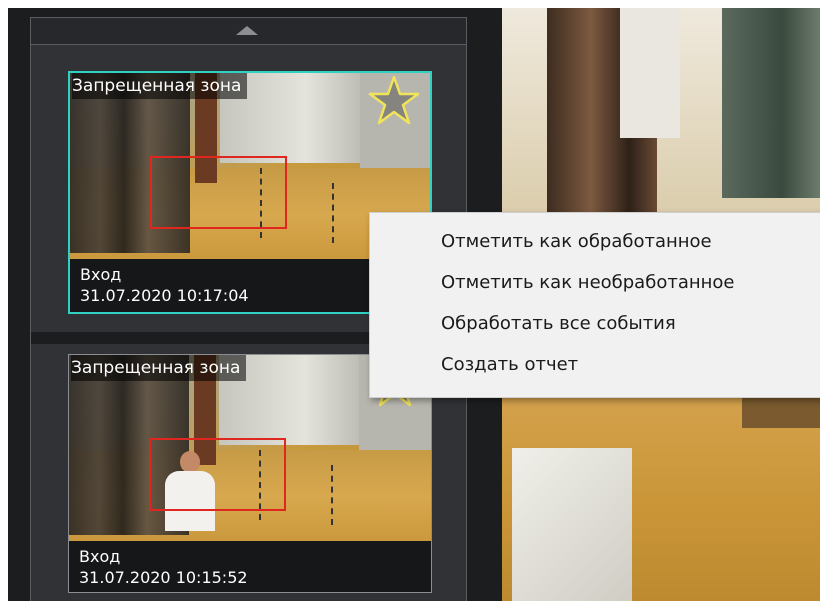 The width and height of the screenshot is (820, 601). I want to click on menu-item-label: Отметить как обработанное, so click(576, 241).